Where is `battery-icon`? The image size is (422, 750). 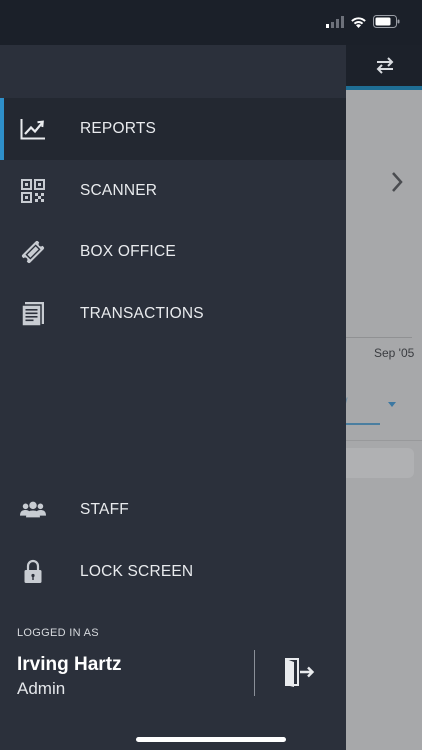 battery-icon is located at coordinates (386, 21).